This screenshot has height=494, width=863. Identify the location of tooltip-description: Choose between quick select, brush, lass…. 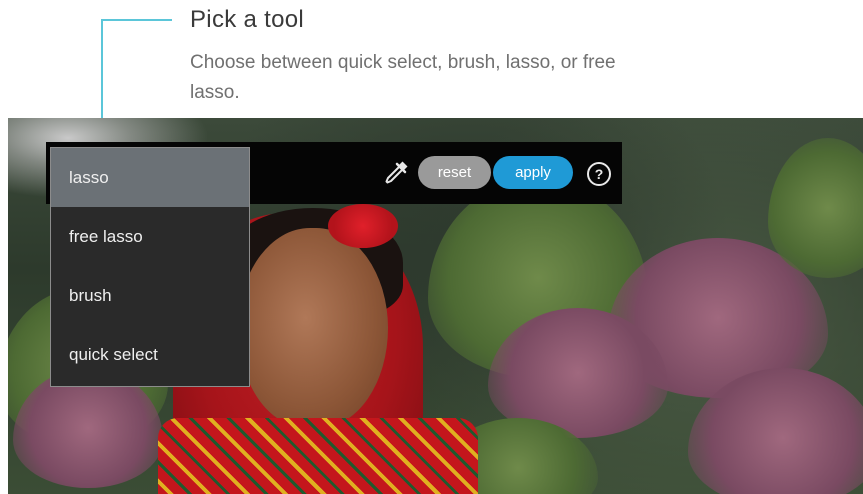
(403, 77).